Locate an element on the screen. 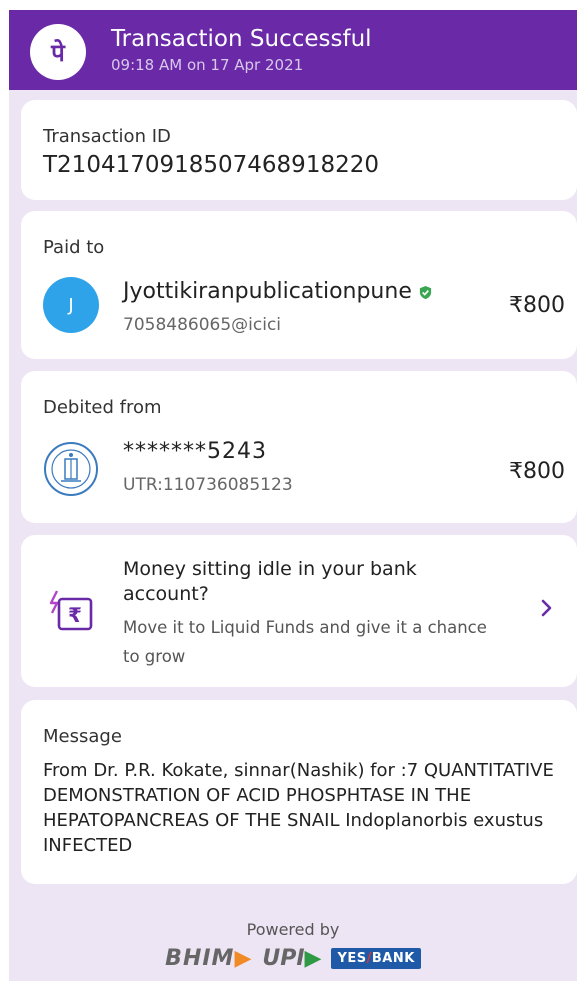 Image resolution: width=579 pixels, height=981 pixels. partner-logos: BHIM▶ UPI▶ YES/BANK is located at coordinates (293, 958).